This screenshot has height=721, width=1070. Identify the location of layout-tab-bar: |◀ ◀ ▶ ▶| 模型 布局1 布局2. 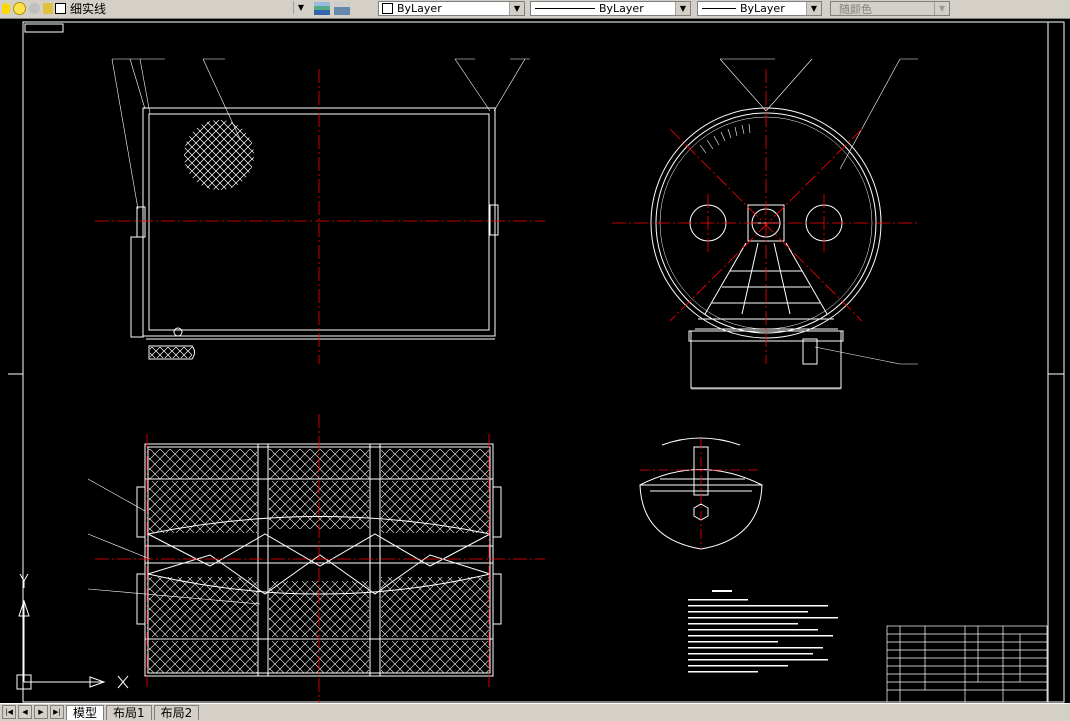
(535, 711).